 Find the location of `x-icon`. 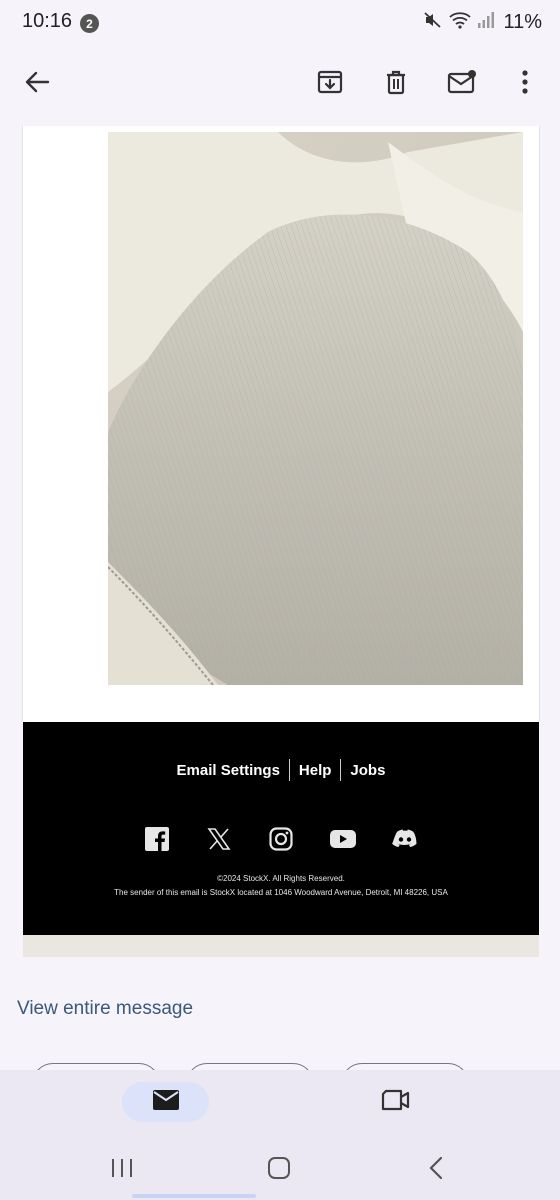

x-icon is located at coordinates (219, 839).